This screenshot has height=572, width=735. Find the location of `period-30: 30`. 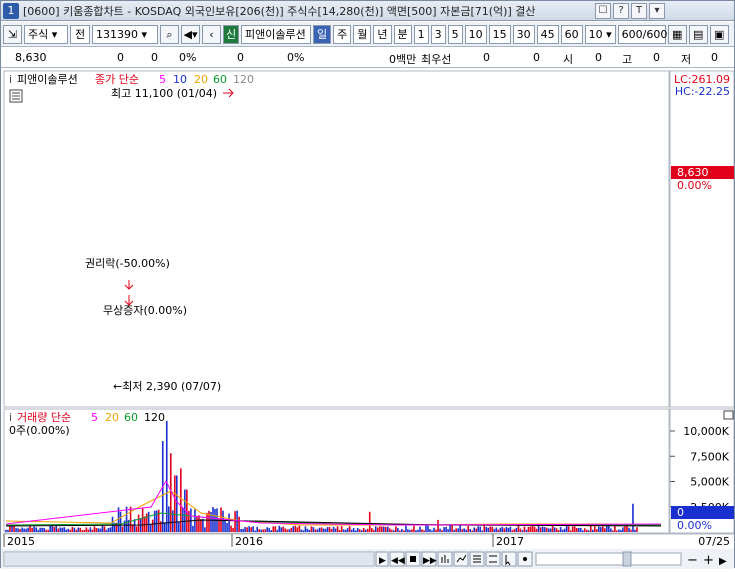

period-30: 30 is located at coordinates (523, 34).